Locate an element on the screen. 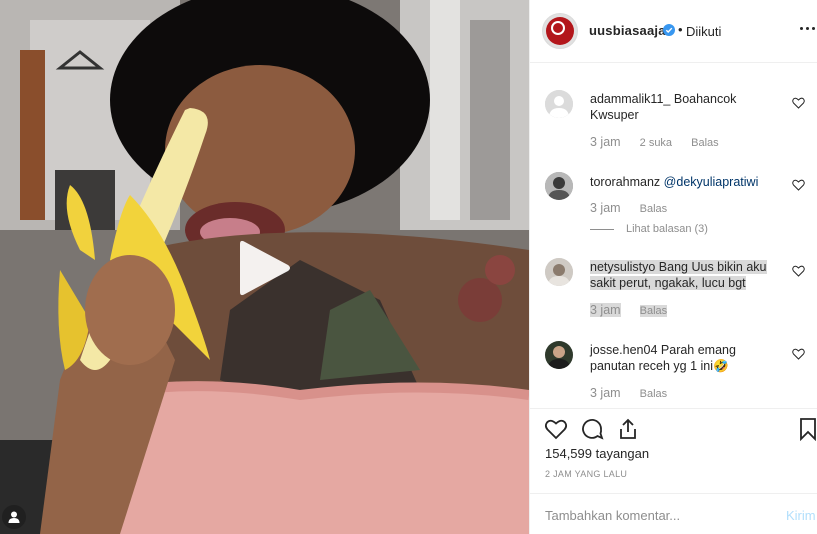 This screenshot has height=534, width=817. post-comment-button: Kirim is located at coordinates (801, 515).